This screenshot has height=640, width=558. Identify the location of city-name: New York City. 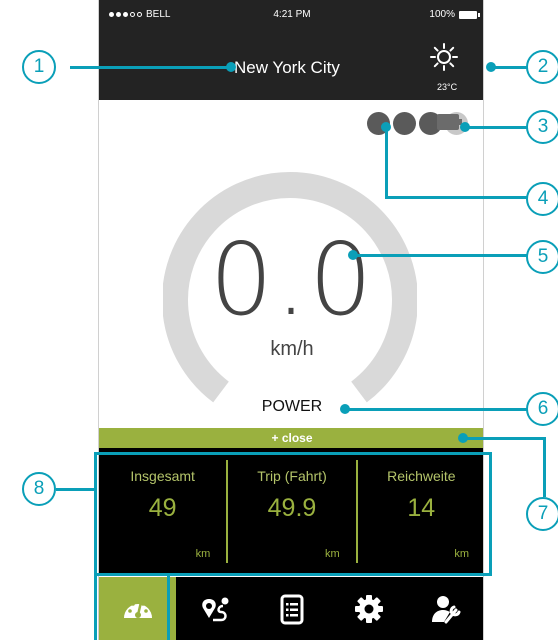
(287, 68).